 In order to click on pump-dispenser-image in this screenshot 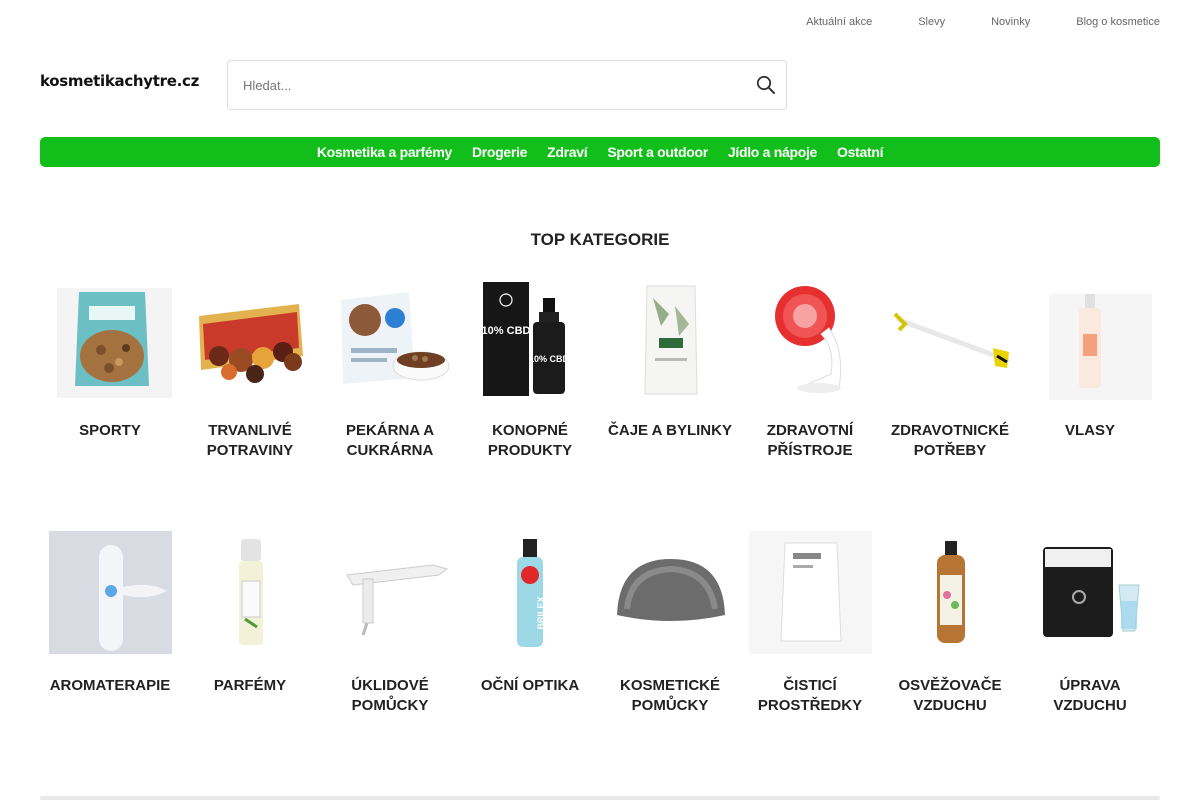, I will do `click(390, 592)`.